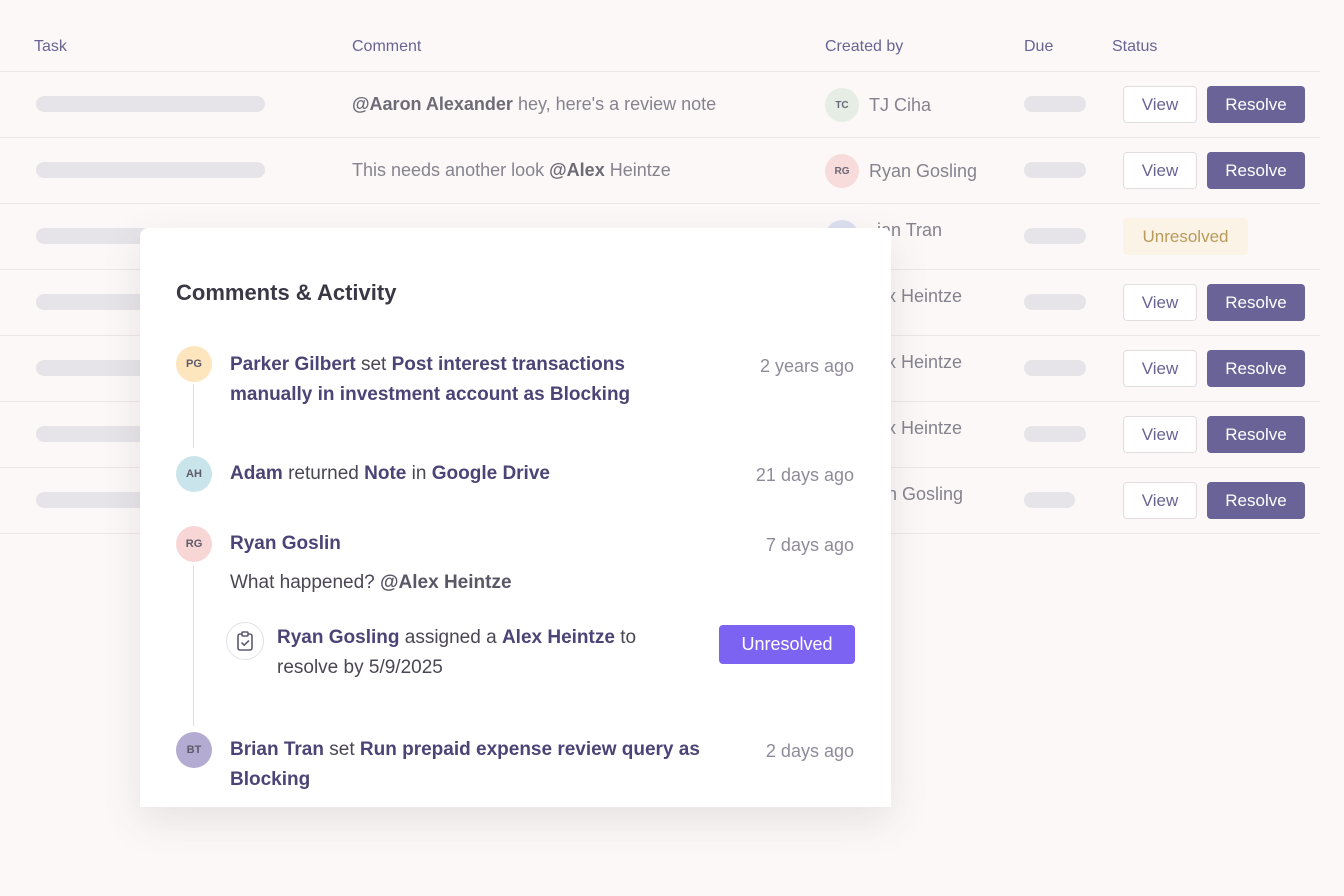 This screenshot has height=896, width=1344. I want to click on comment-cell: This needs another look @Alex Heintze, so click(511, 170).